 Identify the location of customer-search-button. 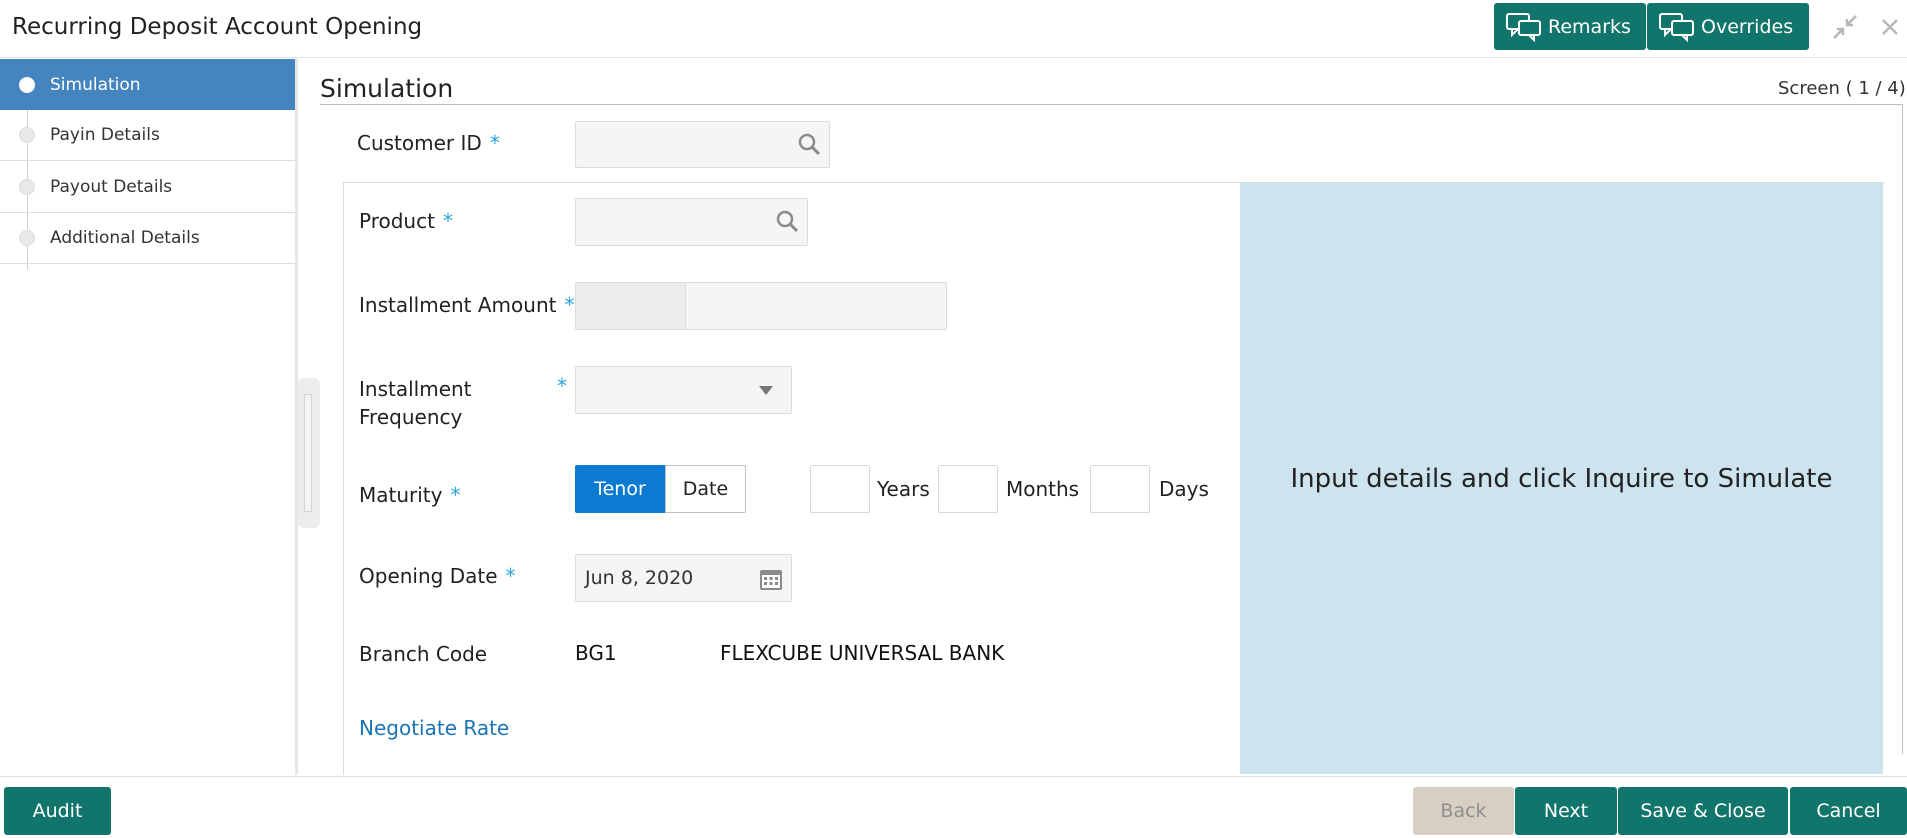
(809, 144).